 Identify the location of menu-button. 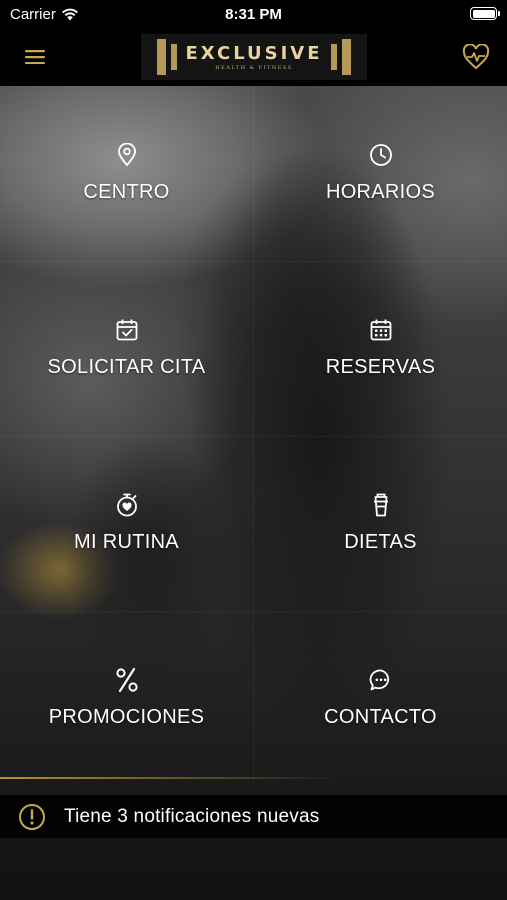
(35, 57).